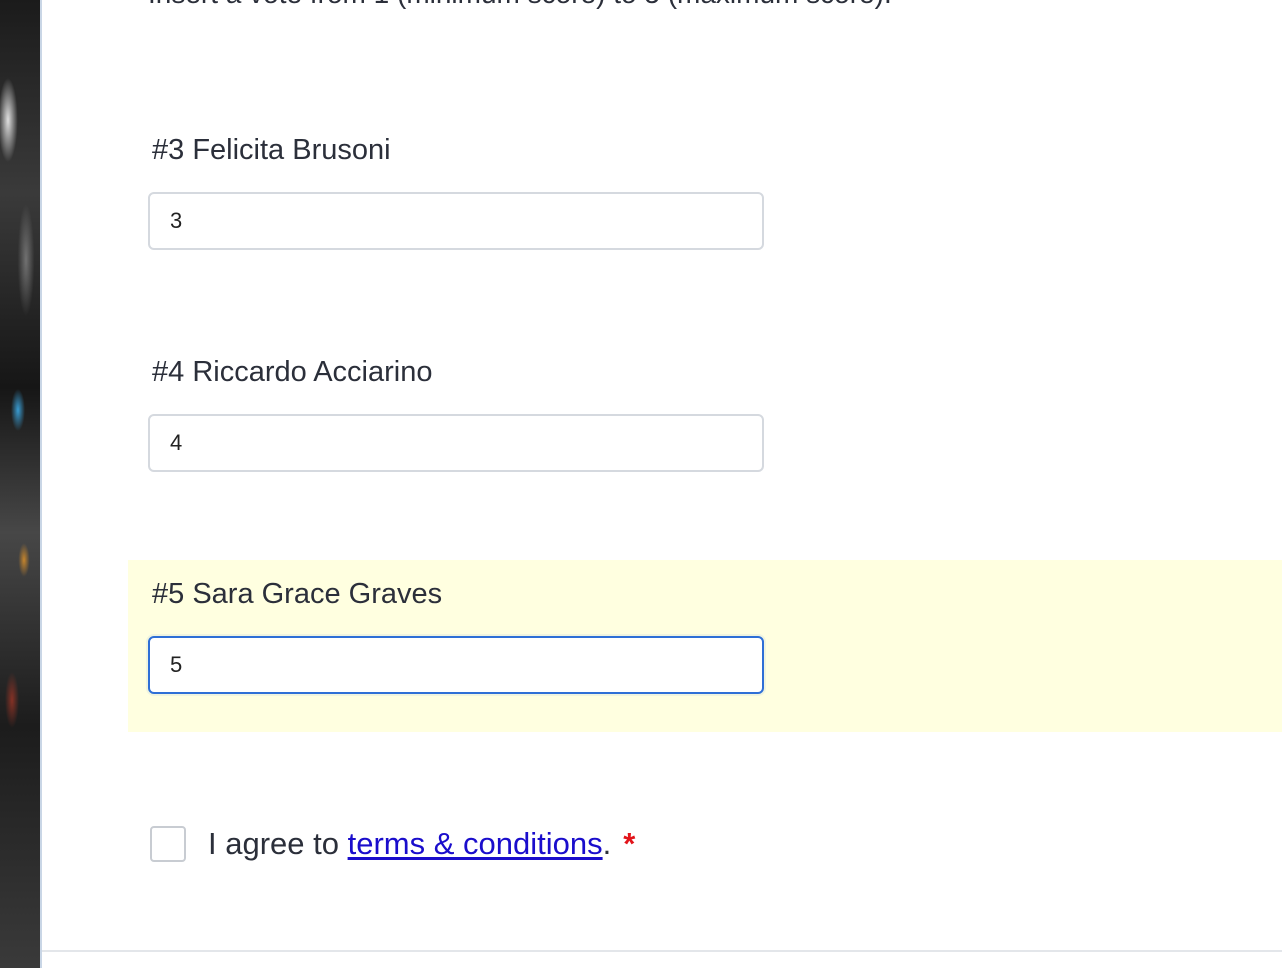  Describe the element at coordinates (607, 843) in the screenshot. I see `terms-suffix: .` at that location.